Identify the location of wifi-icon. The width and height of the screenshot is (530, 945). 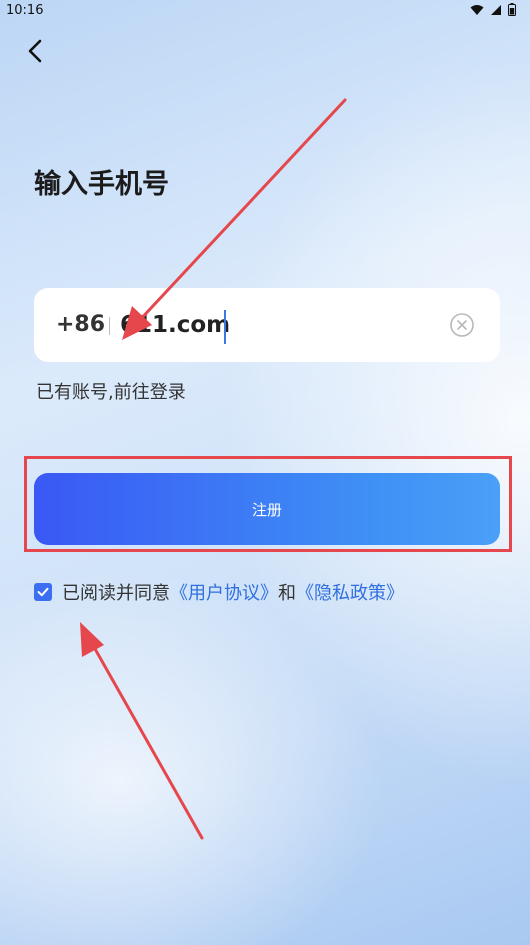
(477, 10).